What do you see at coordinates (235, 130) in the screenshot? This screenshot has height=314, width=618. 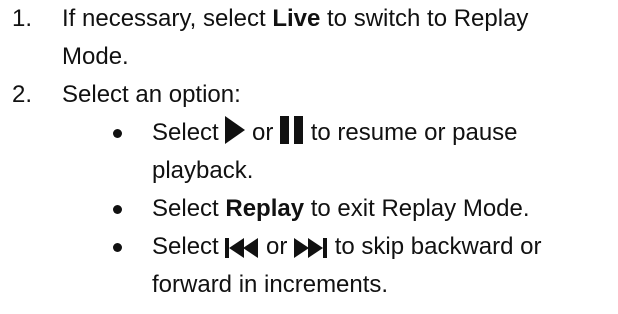 I see `play-icon` at bounding box center [235, 130].